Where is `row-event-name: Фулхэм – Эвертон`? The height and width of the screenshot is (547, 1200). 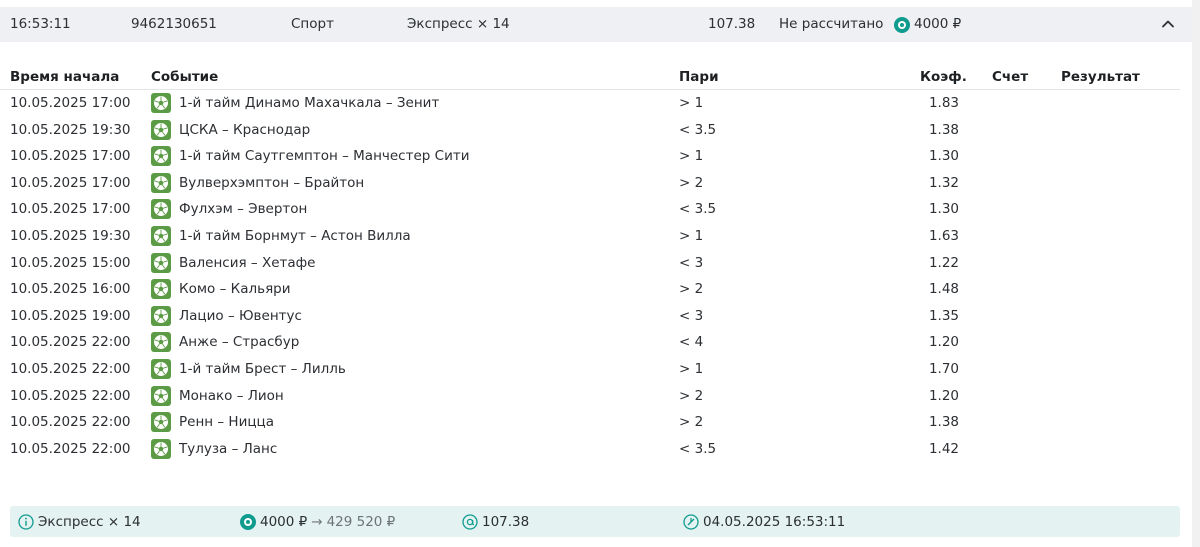 row-event-name: Фулхэм – Эвертон is located at coordinates (243, 209).